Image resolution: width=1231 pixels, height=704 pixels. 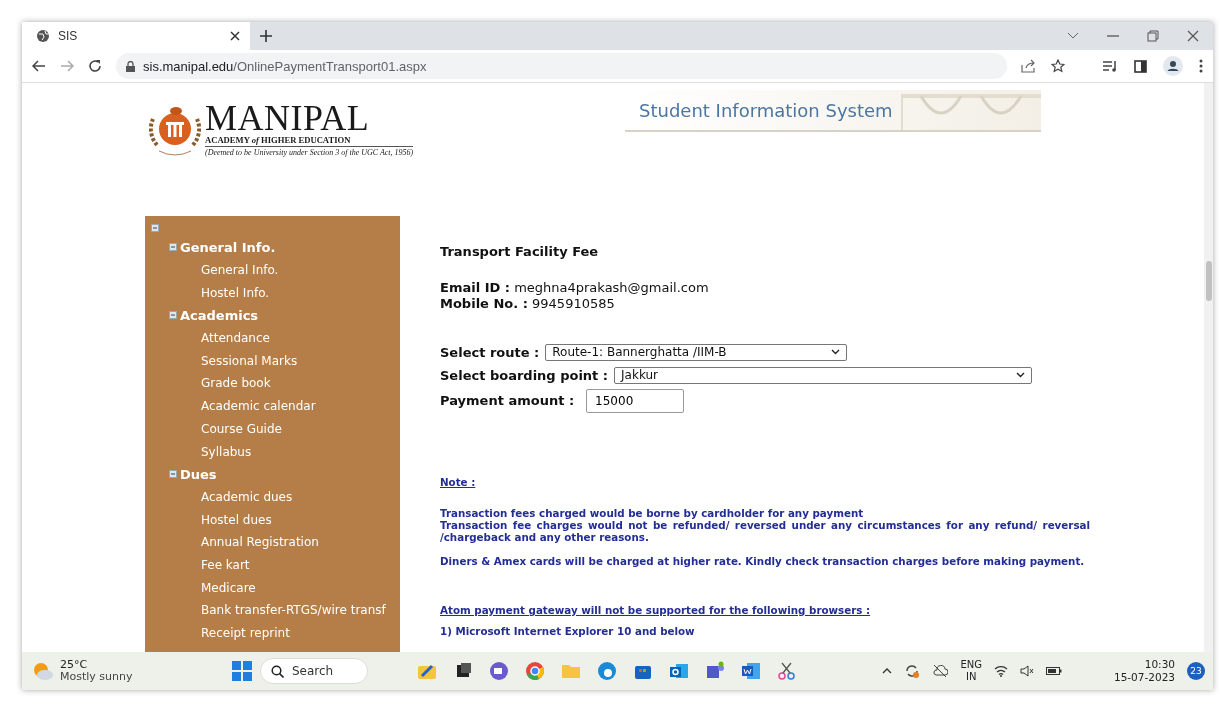 I want to click on media-list-icon, so click(x=1110, y=66).